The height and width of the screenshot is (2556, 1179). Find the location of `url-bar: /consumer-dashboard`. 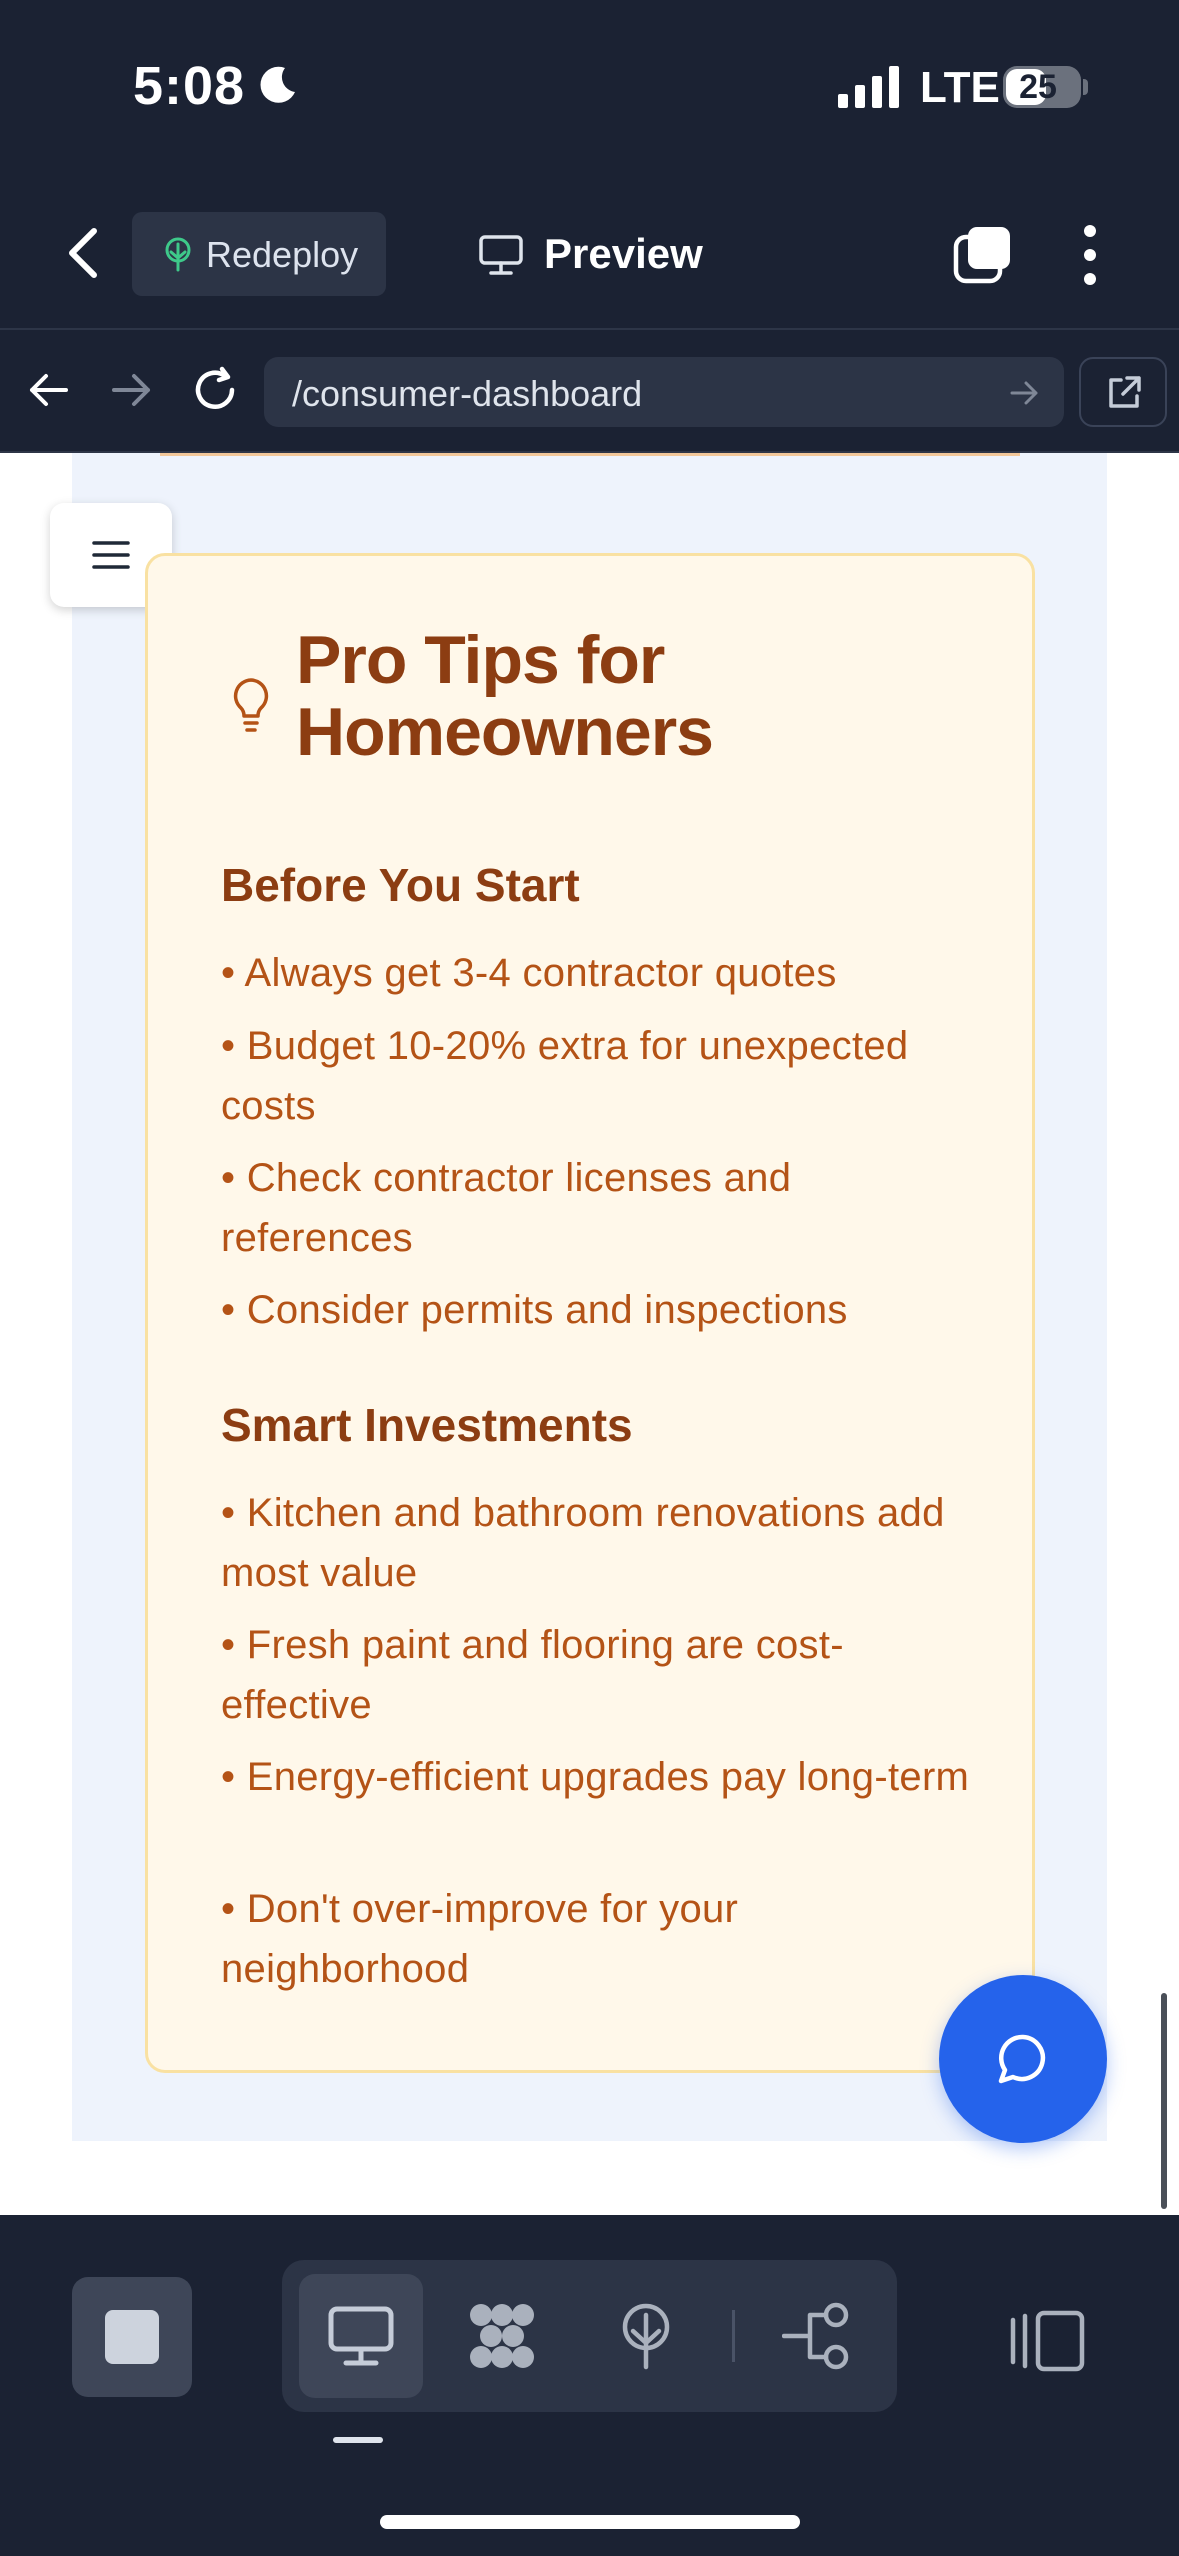

url-bar: /consumer-dashboard is located at coordinates (589, 391).